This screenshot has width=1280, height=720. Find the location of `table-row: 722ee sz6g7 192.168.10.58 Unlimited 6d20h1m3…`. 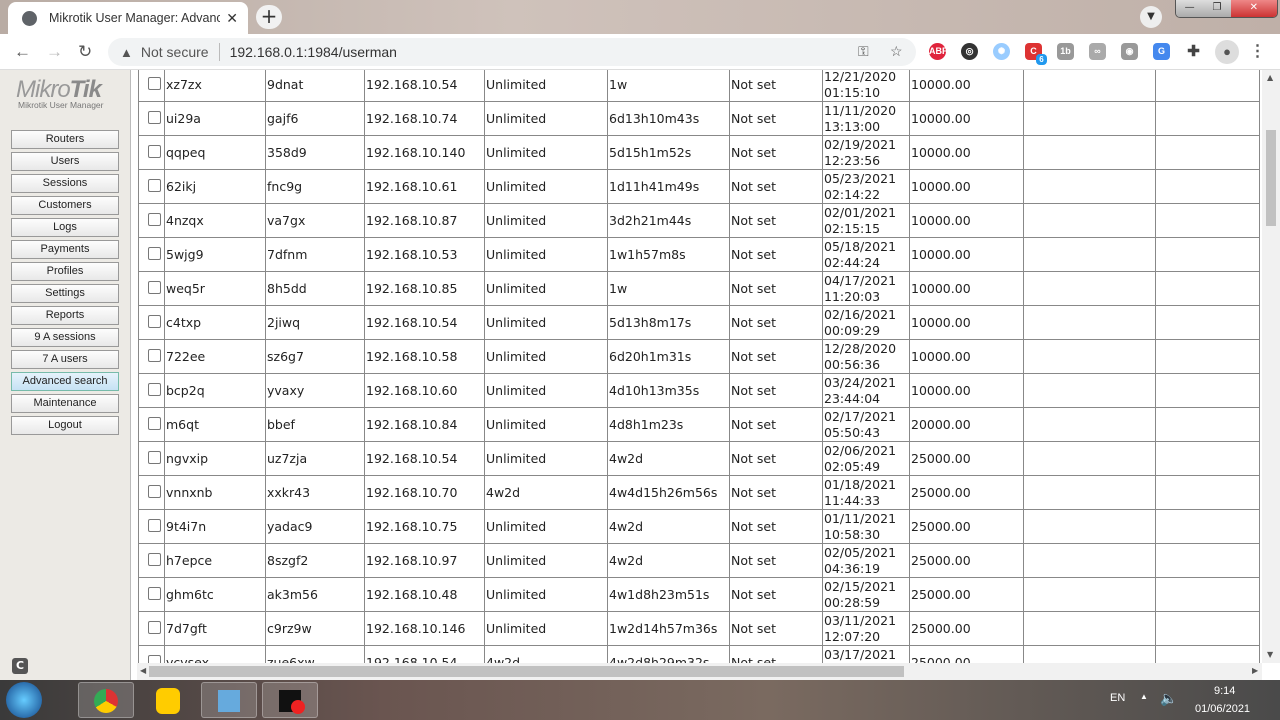

table-row: 722ee sz6g7 192.168.10.58 Unlimited 6d20h1m3… is located at coordinates (699, 356).